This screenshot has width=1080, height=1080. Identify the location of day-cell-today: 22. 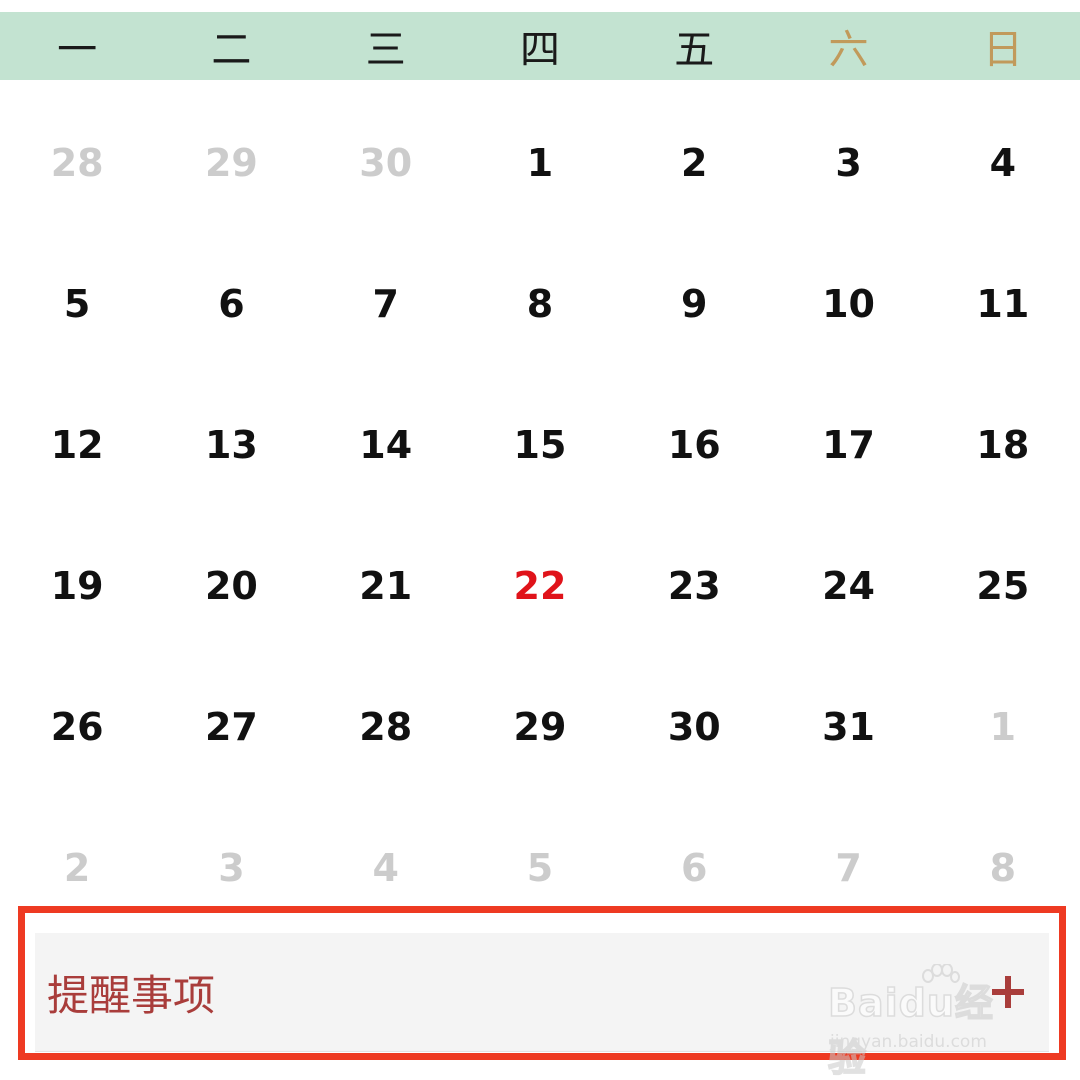
(540, 585).